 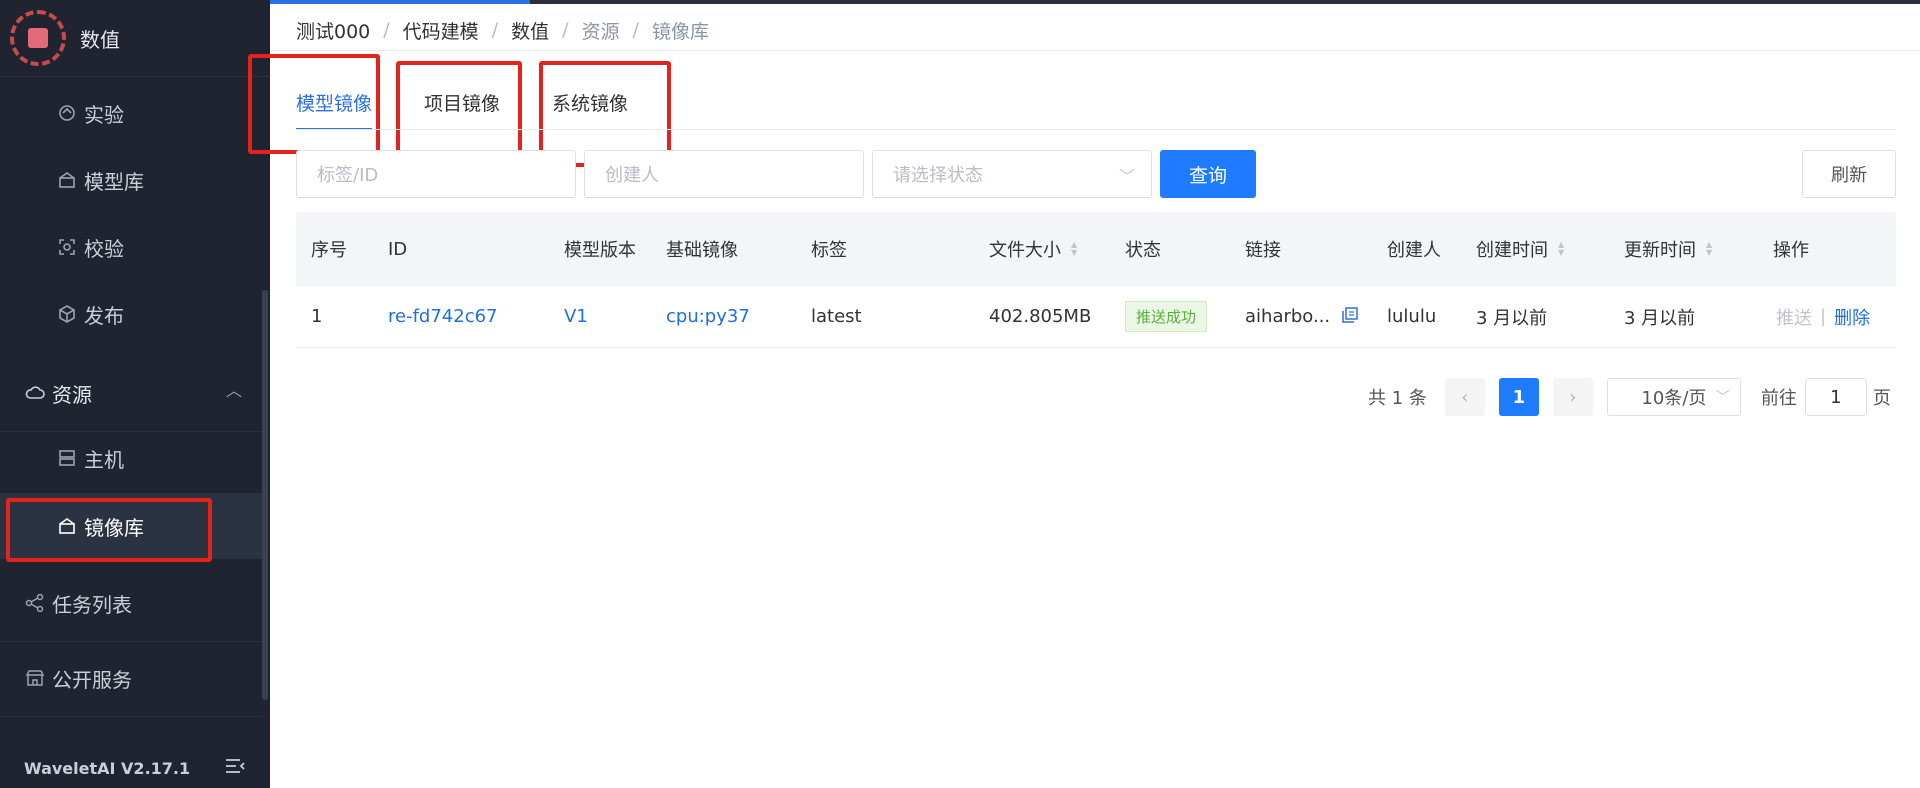 I want to click on column-header: 序号, so click(x=329, y=250).